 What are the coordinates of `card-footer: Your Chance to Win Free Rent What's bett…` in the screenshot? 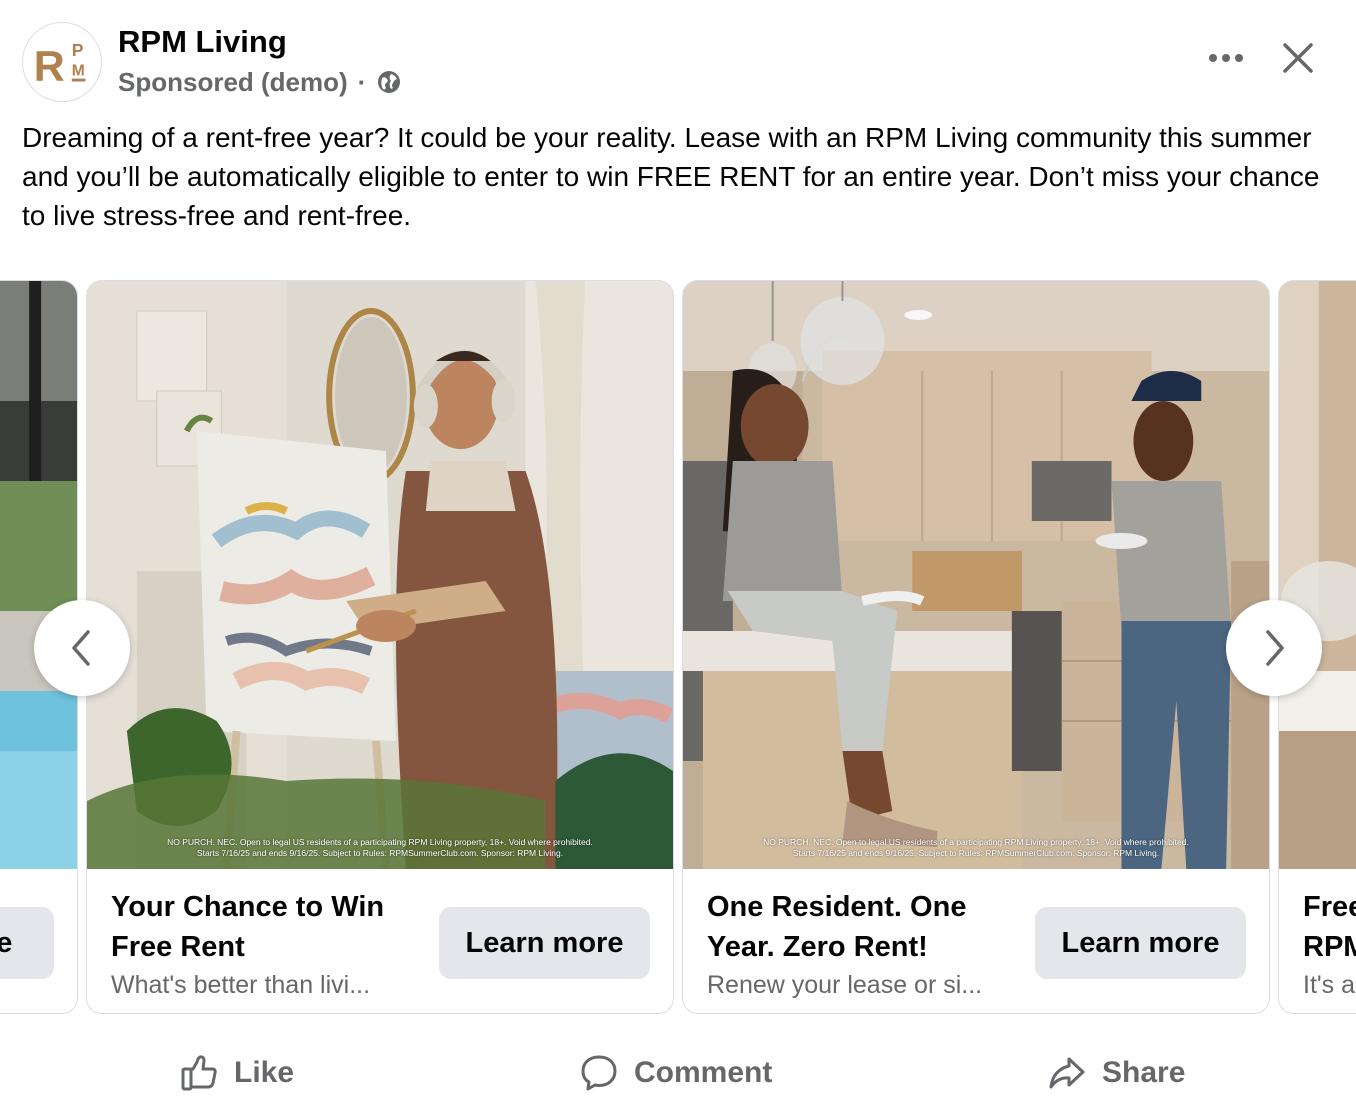 It's located at (380, 941).